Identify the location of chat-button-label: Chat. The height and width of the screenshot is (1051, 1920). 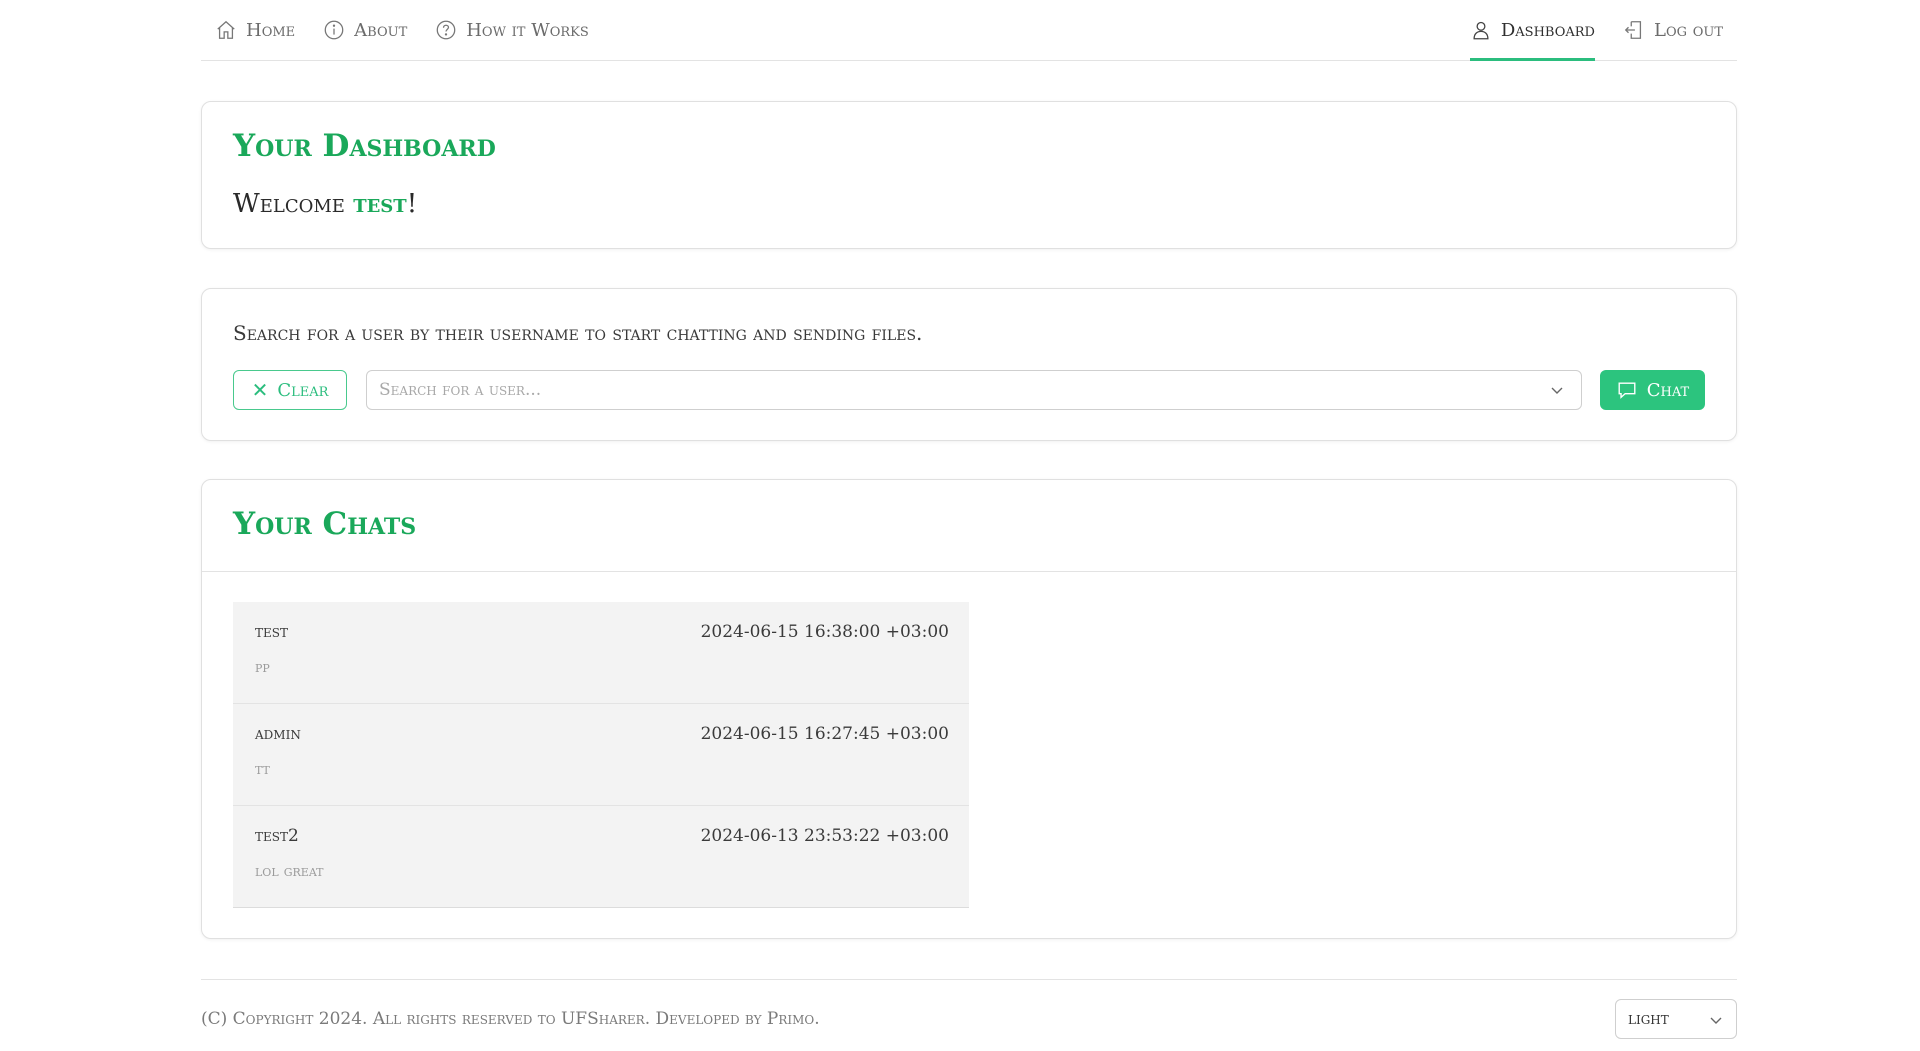
(1668, 390).